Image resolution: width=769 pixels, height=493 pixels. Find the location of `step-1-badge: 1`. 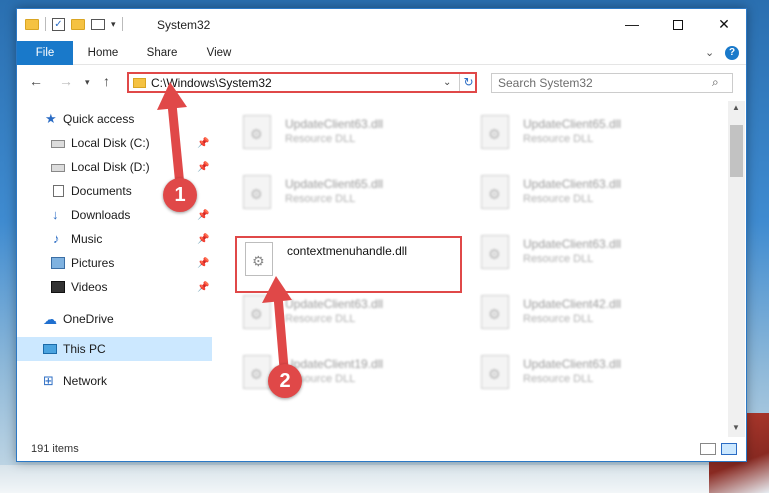

step-1-badge: 1 is located at coordinates (180, 195).